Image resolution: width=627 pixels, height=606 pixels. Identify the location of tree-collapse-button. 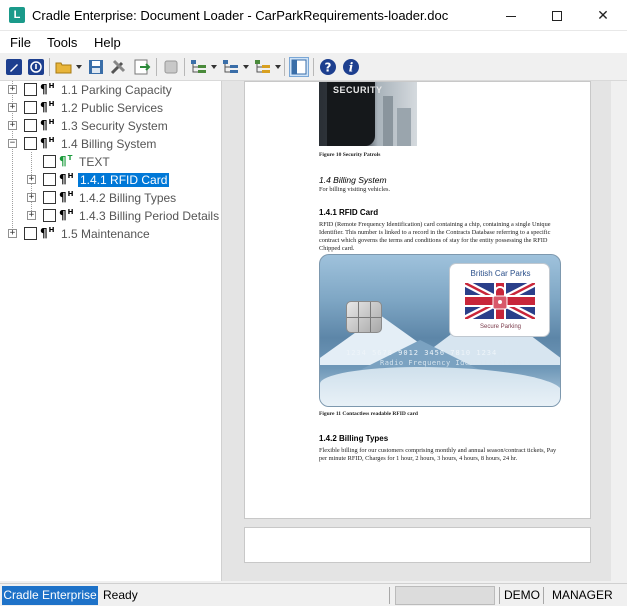
(231, 67).